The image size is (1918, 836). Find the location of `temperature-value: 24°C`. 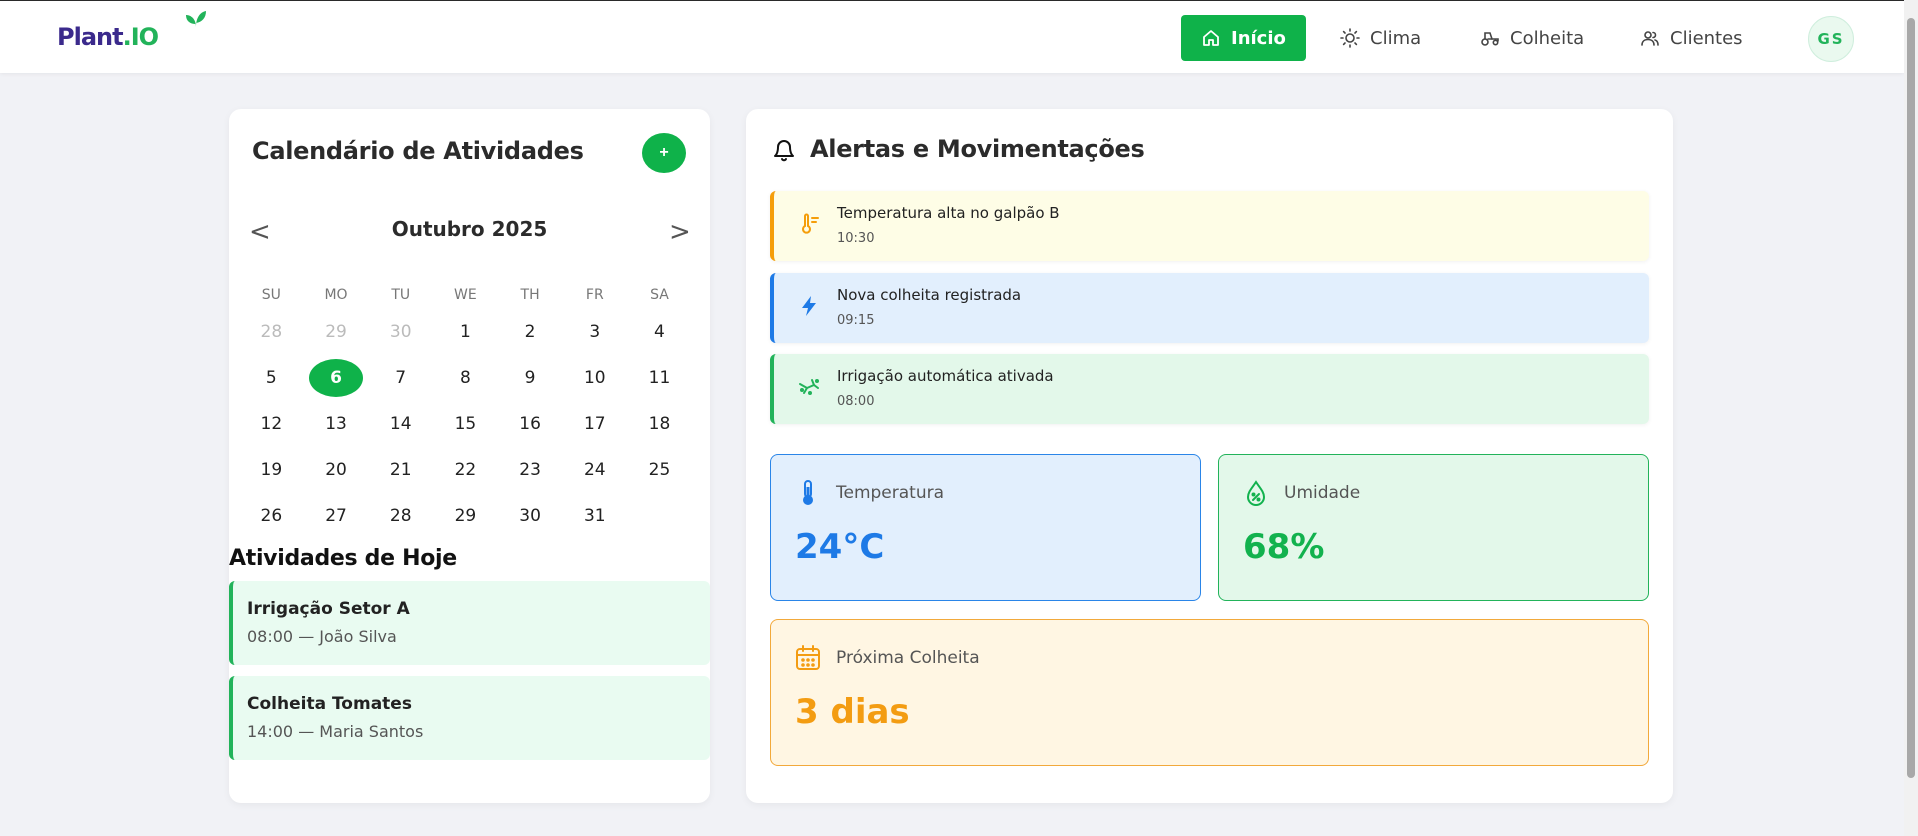

temperature-value: 24°C is located at coordinates (840, 547).